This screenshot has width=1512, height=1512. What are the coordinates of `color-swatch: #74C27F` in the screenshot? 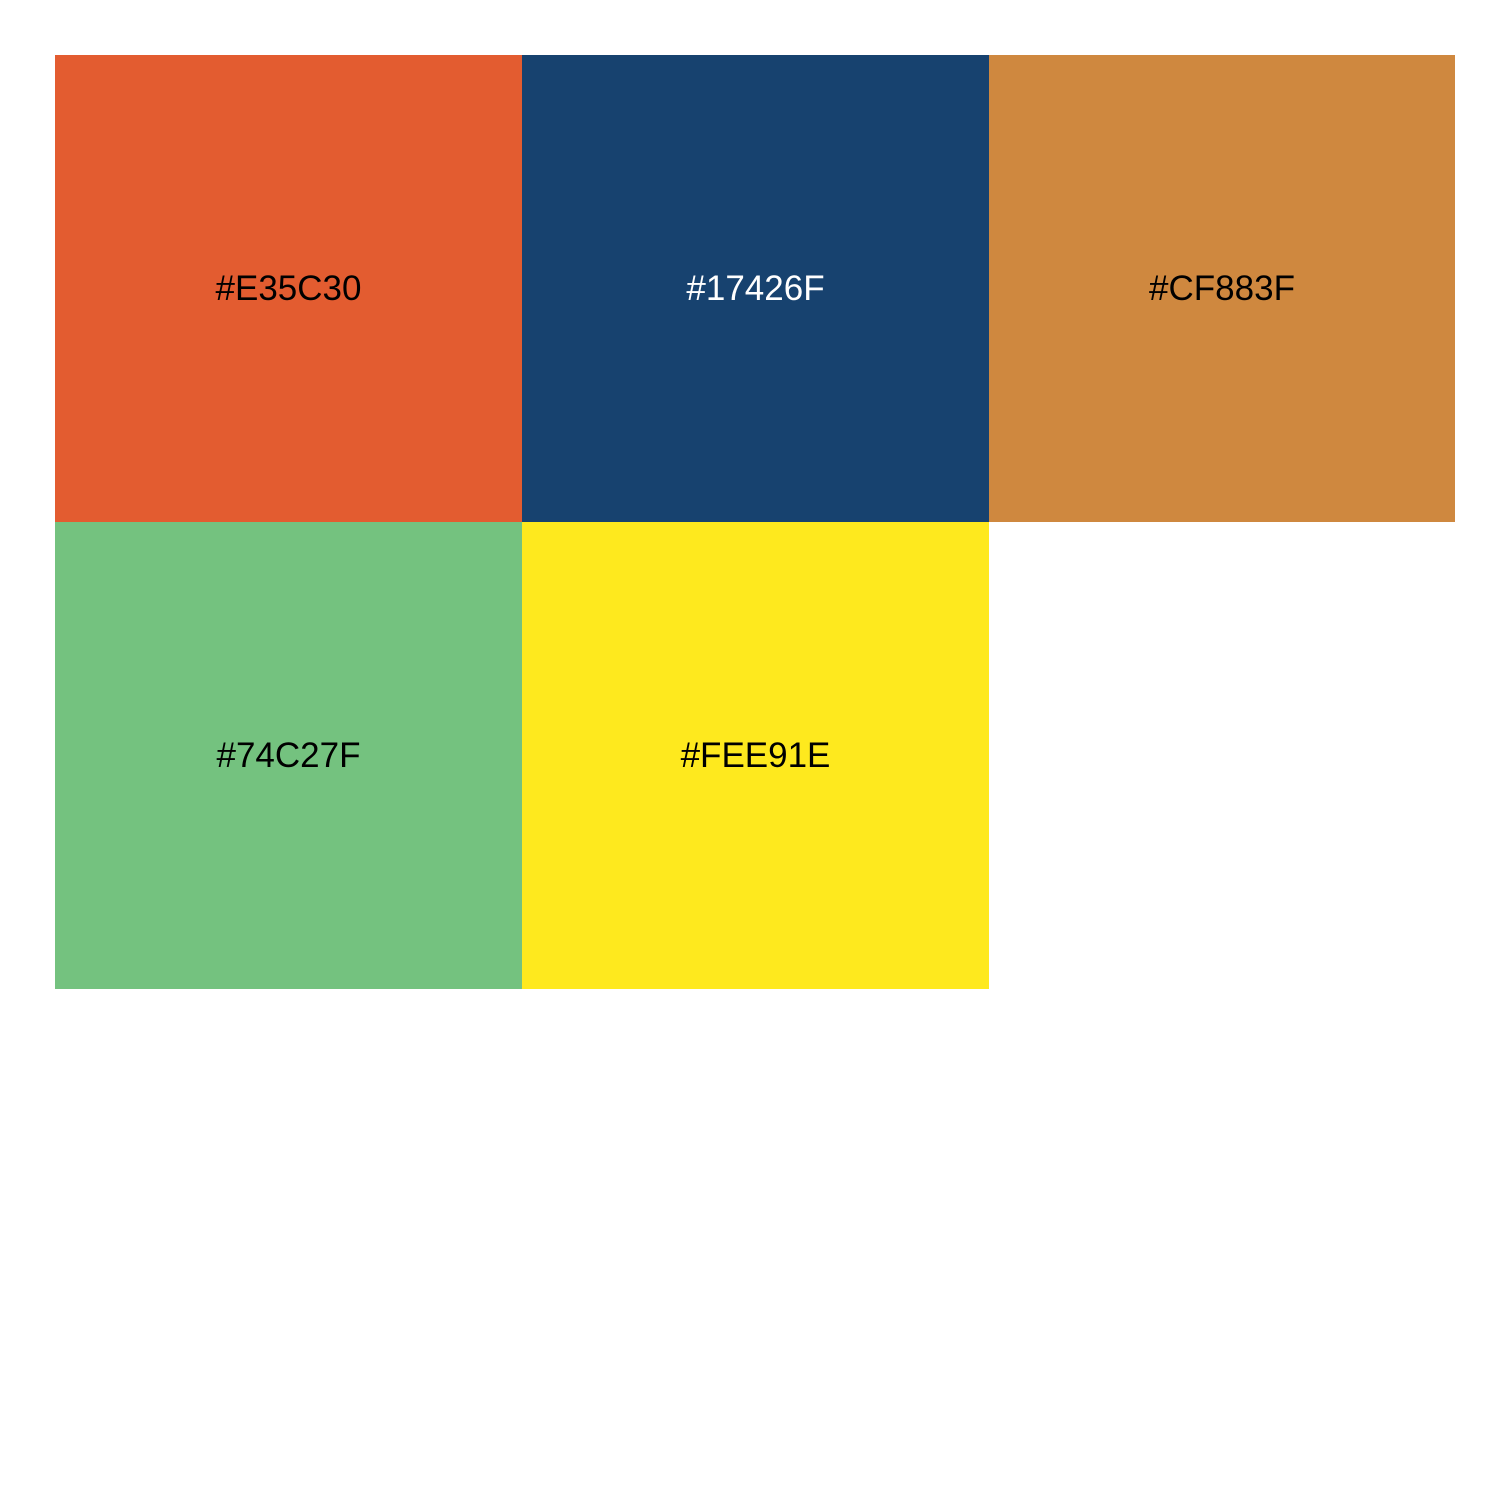 It's located at (288, 755).